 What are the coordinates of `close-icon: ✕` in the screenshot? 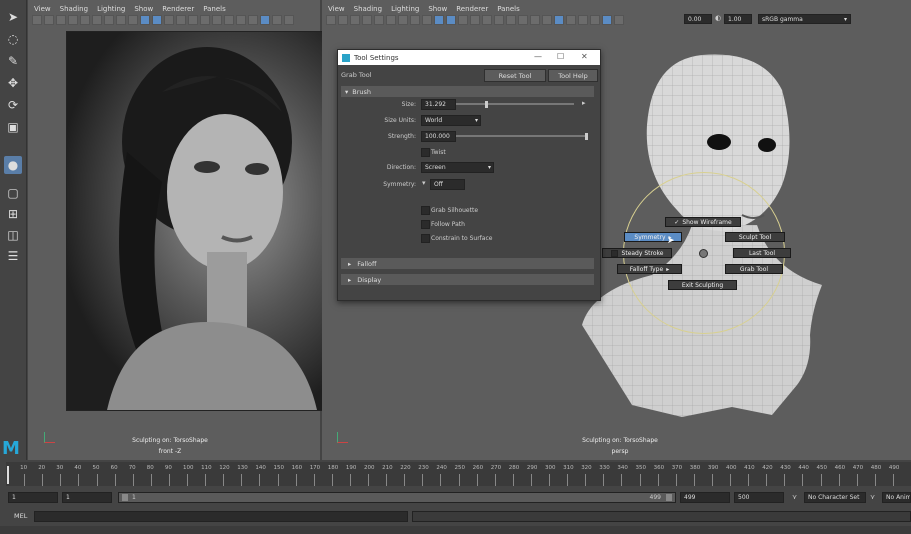 It's located at (584, 56).